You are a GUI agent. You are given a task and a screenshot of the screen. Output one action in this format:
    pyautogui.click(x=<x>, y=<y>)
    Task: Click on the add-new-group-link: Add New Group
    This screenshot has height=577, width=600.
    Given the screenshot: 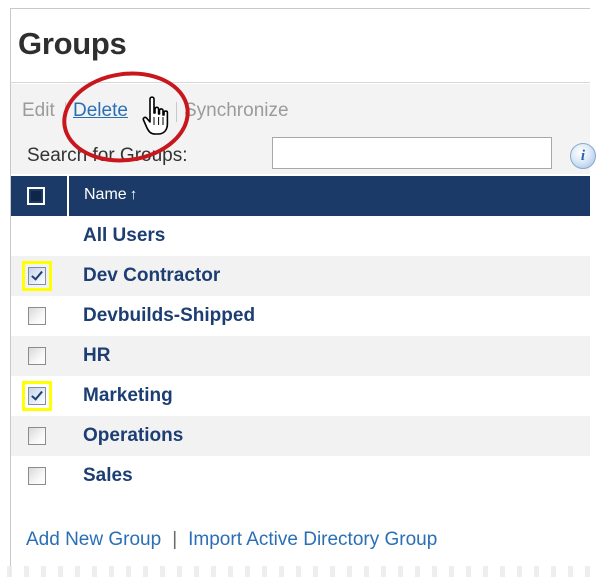 What is the action you would take?
    pyautogui.click(x=93, y=539)
    